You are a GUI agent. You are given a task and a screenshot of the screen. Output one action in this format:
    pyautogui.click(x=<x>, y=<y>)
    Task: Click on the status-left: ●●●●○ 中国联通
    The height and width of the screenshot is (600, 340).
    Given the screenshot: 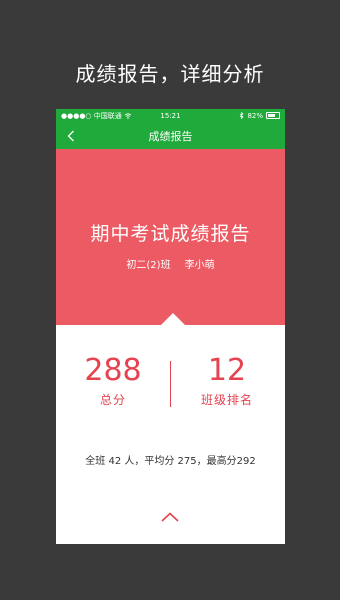 What is the action you would take?
    pyautogui.click(x=96, y=116)
    